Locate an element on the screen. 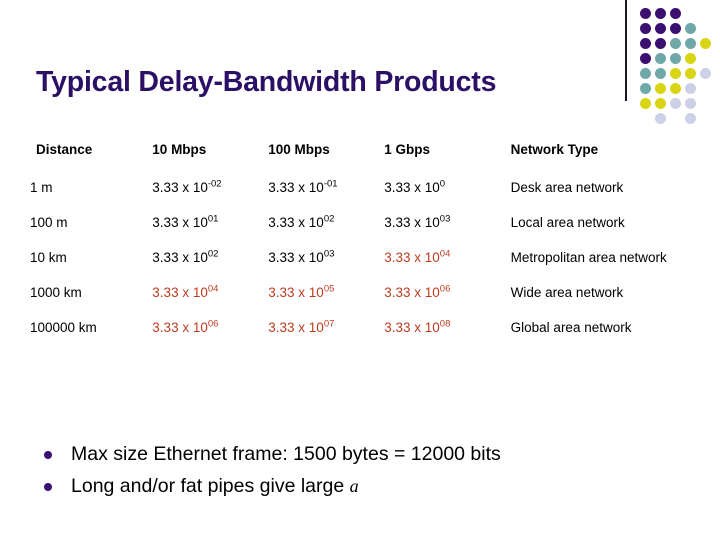 The height and width of the screenshot is (540, 720). cell-100mbps: 3.33 x 1002 is located at coordinates (326, 231).